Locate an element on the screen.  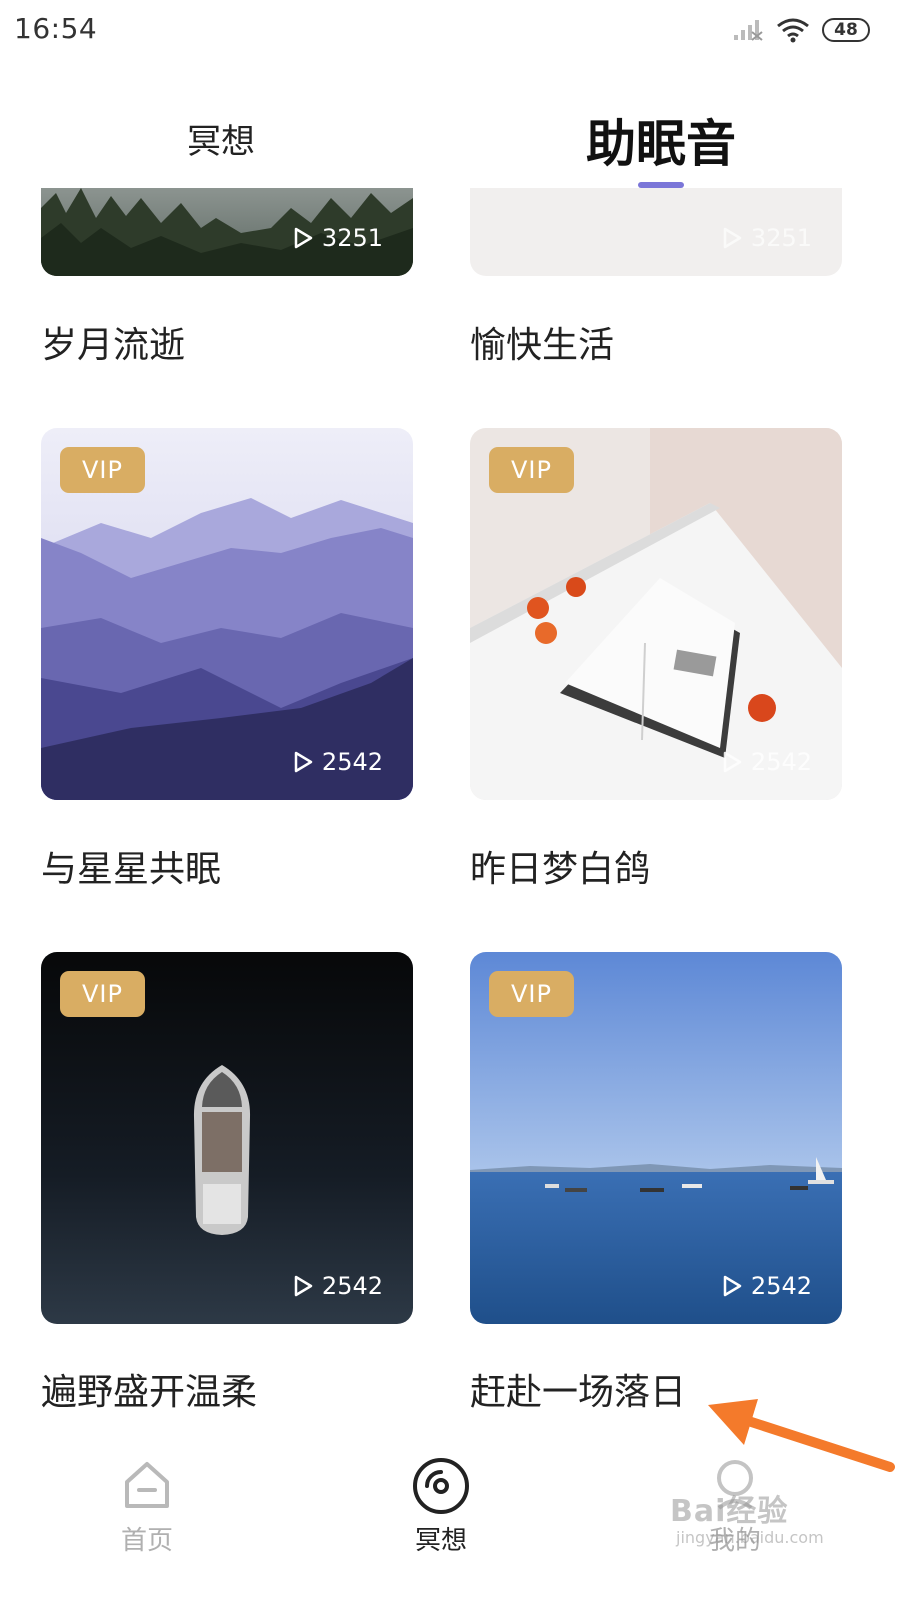
card-title: 与星星共眠 is located at coordinates (131, 869).